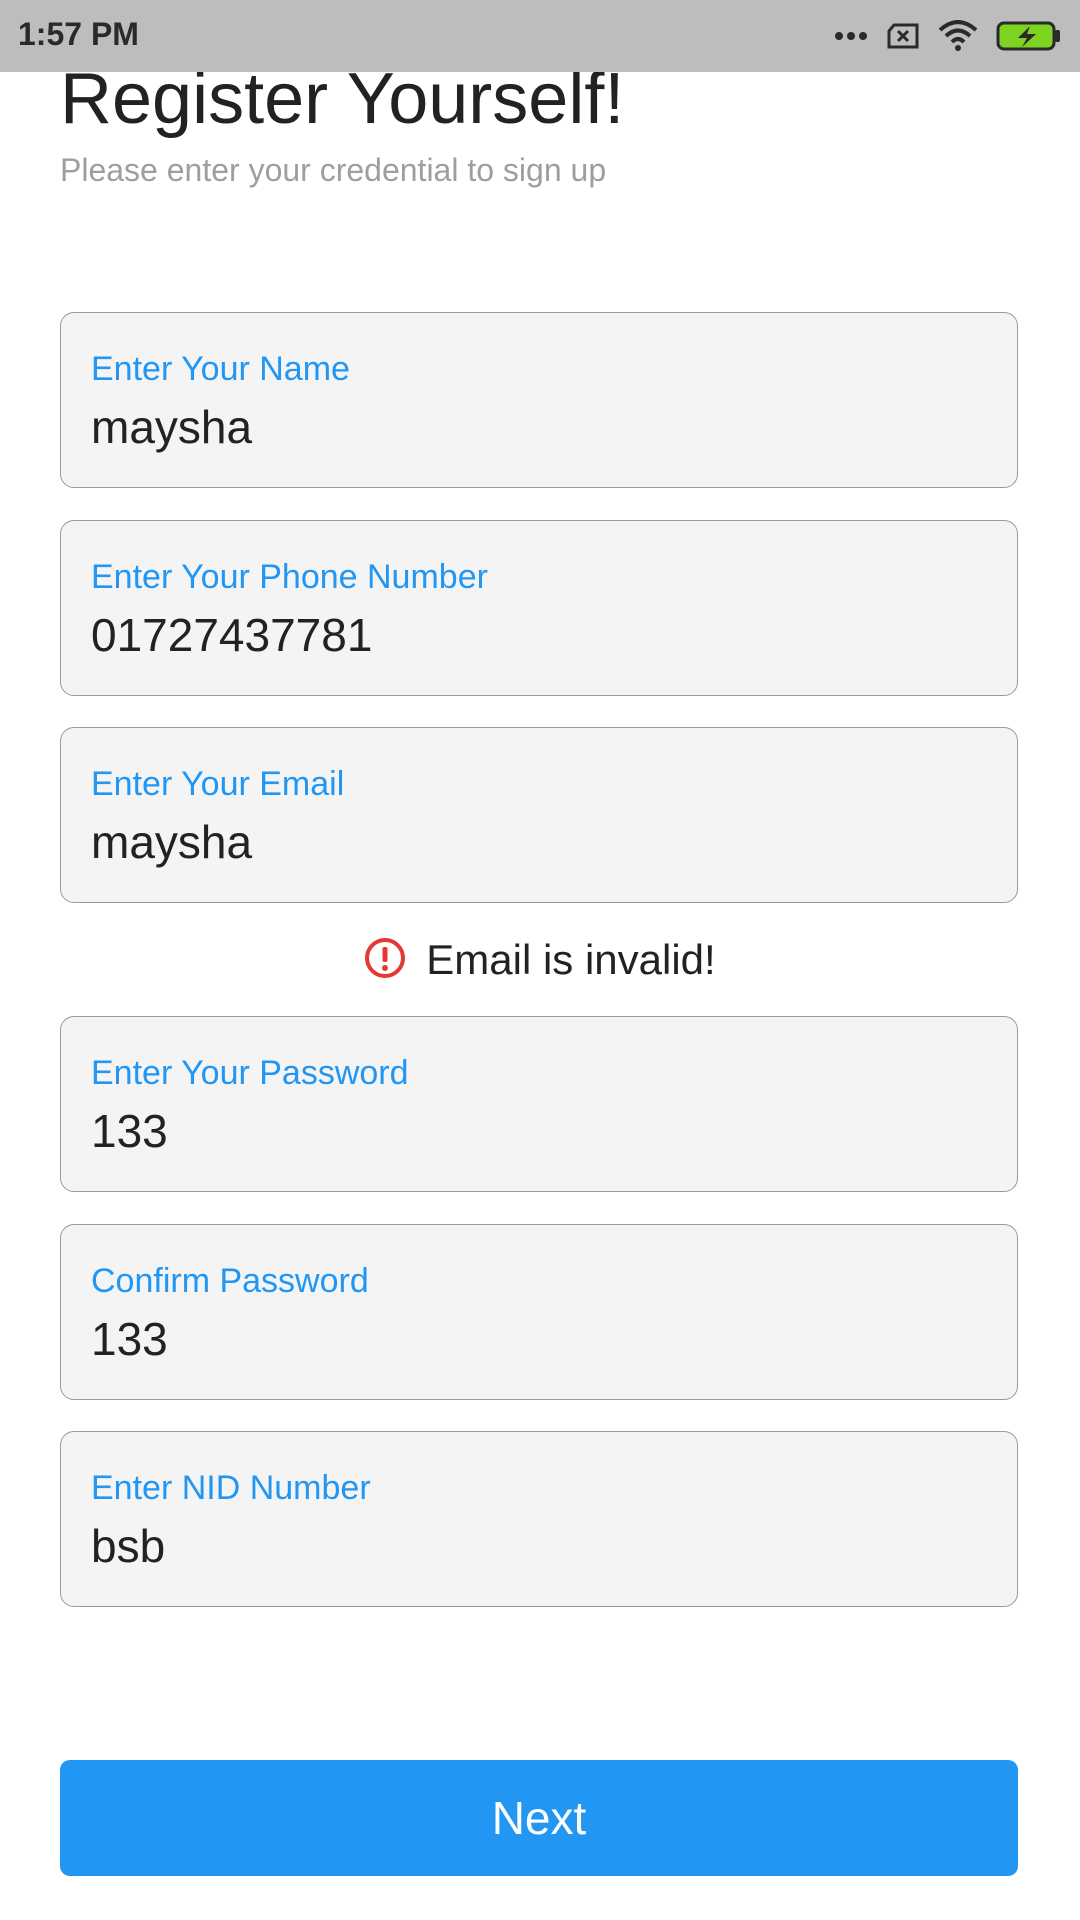 This screenshot has width=1080, height=1920. What do you see at coordinates (171, 842) in the screenshot?
I see `email-input: maysha` at bounding box center [171, 842].